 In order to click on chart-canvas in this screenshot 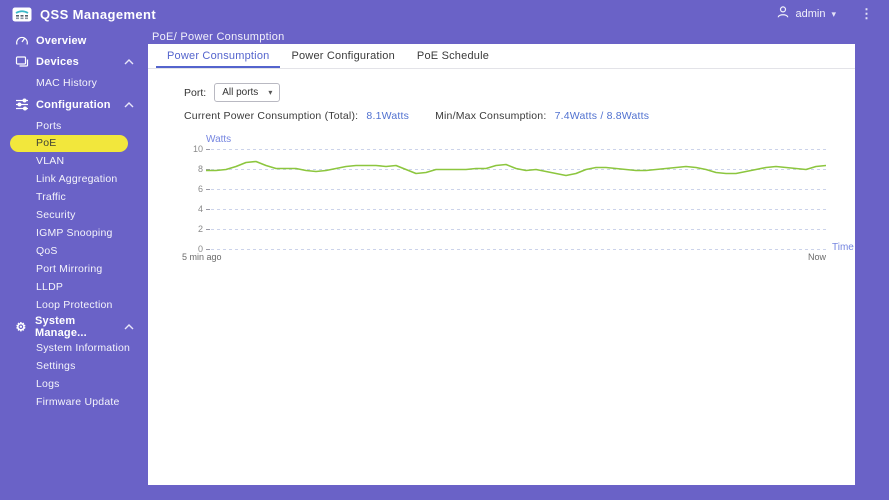, I will do `click(516, 199)`.